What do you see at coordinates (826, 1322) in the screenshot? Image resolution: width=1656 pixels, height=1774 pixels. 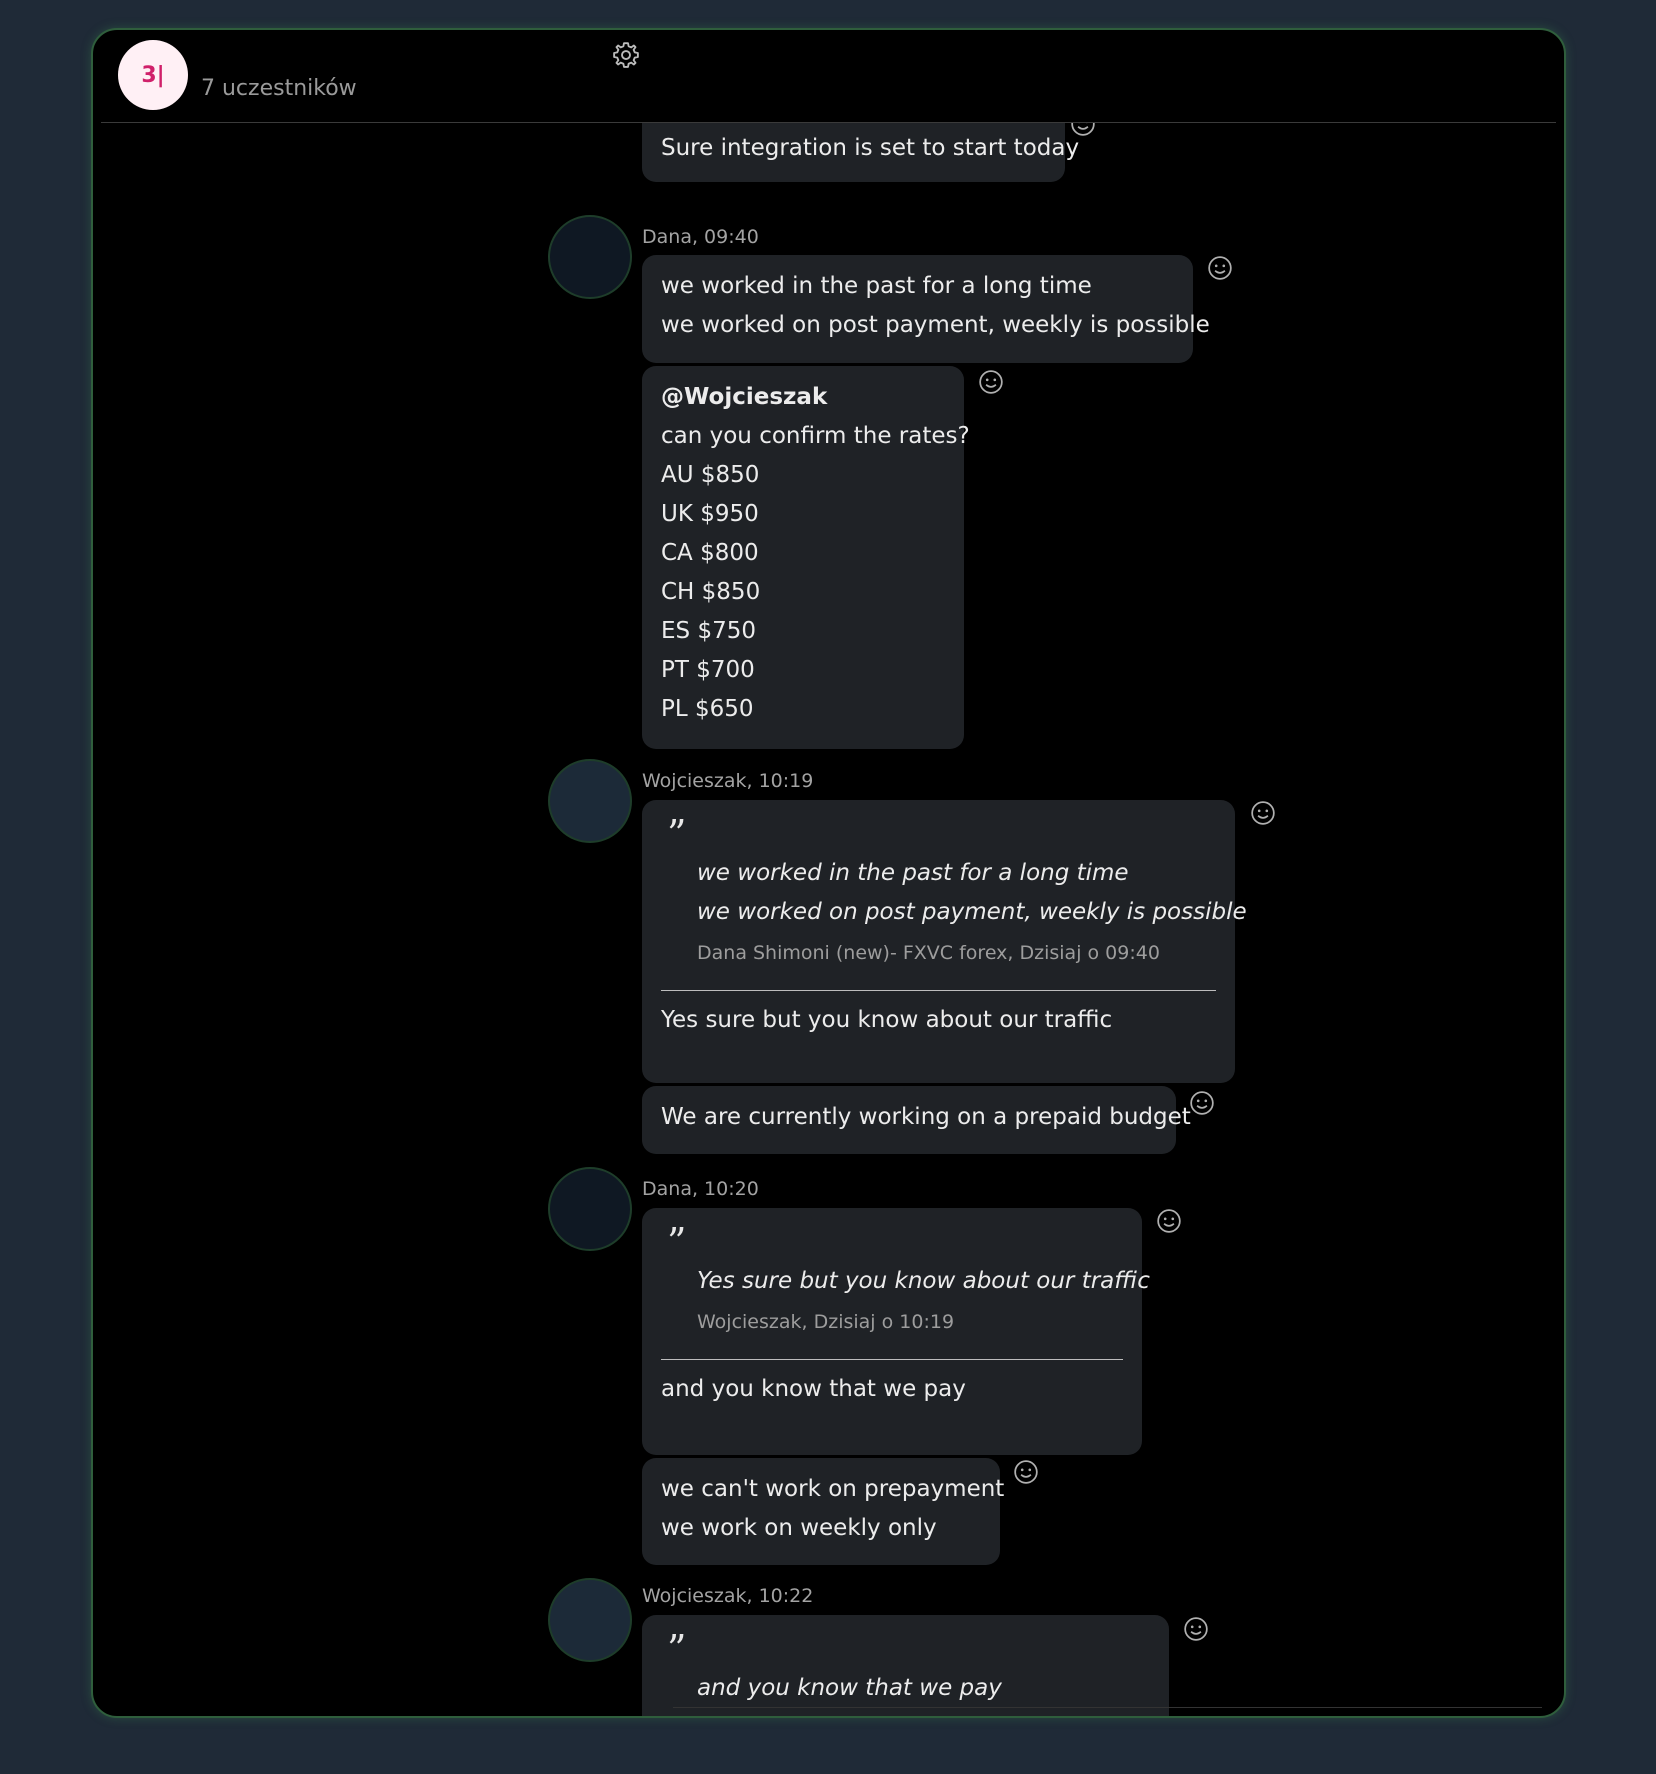 I see `quote-source: Wojcieszak, Dzisiaj o 10:19` at bounding box center [826, 1322].